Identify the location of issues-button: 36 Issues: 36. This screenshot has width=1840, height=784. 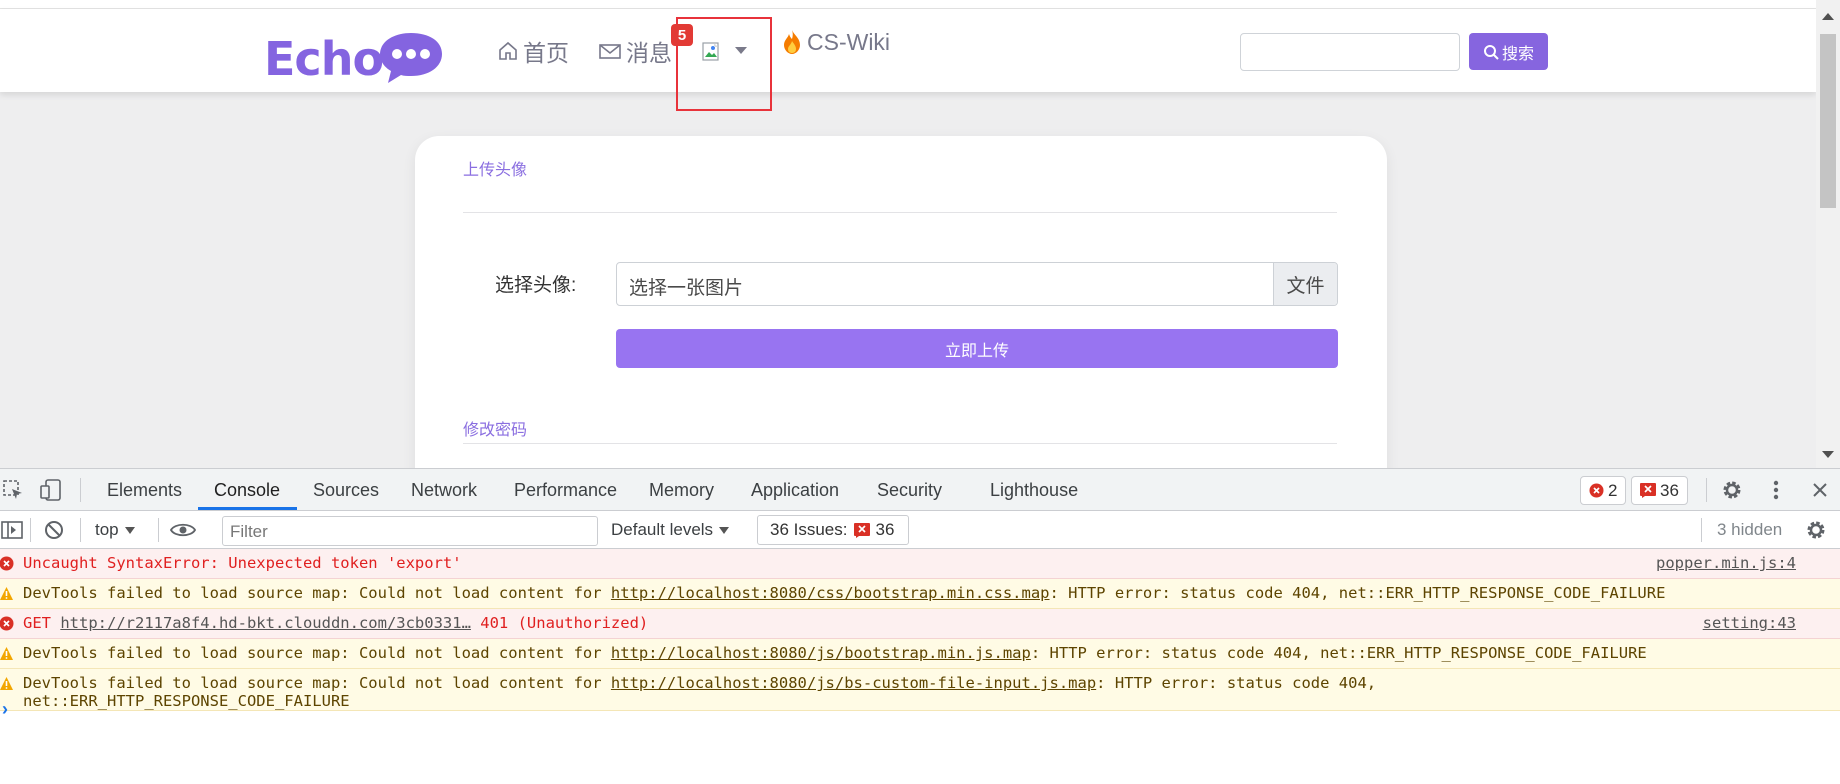
(833, 530).